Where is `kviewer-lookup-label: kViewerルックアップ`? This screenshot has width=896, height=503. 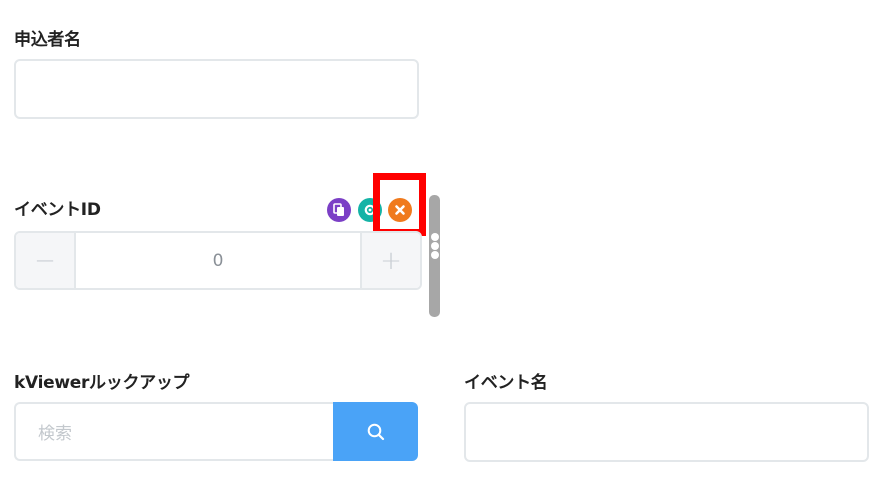
kviewer-lookup-label: kViewerルックアップ is located at coordinates (102, 383).